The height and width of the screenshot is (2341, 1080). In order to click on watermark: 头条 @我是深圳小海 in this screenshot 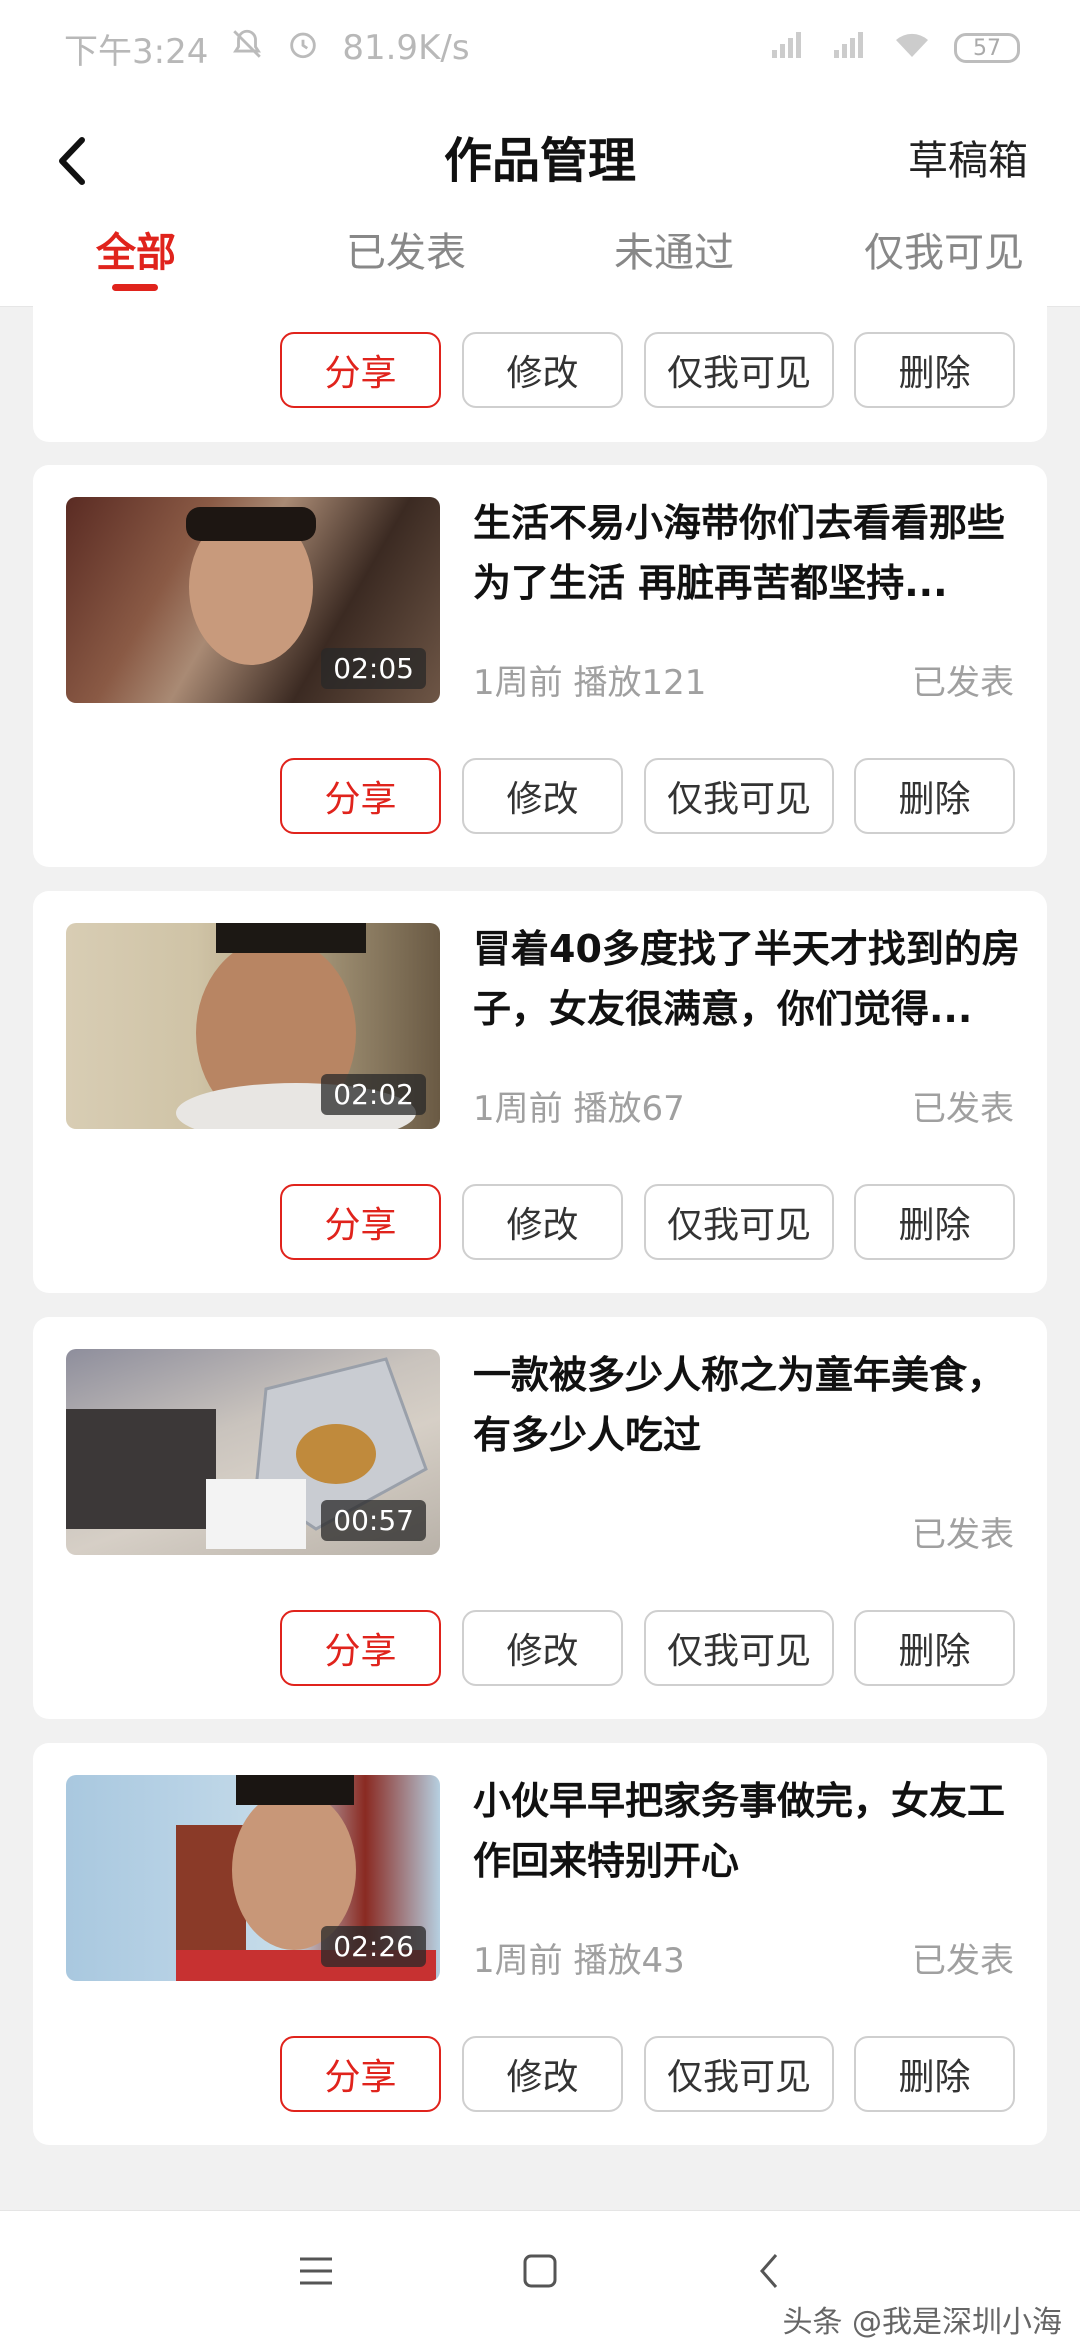, I will do `click(922, 2322)`.